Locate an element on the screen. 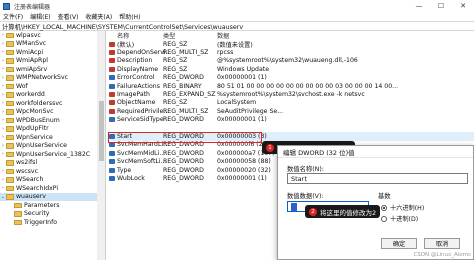 This screenshot has height=260, width=474. radio-unselected-icon is located at coordinates (384, 218).